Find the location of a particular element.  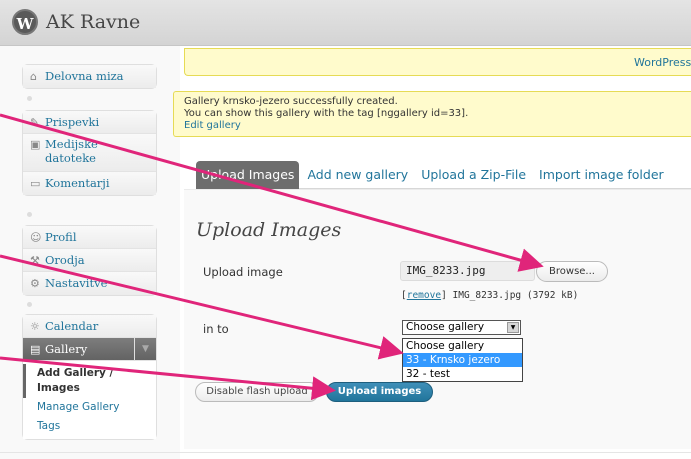

menu-group-content: ✎ Prispevki ▣ Medijske datoteke ▭ Komentarji is located at coordinates (89, 153).